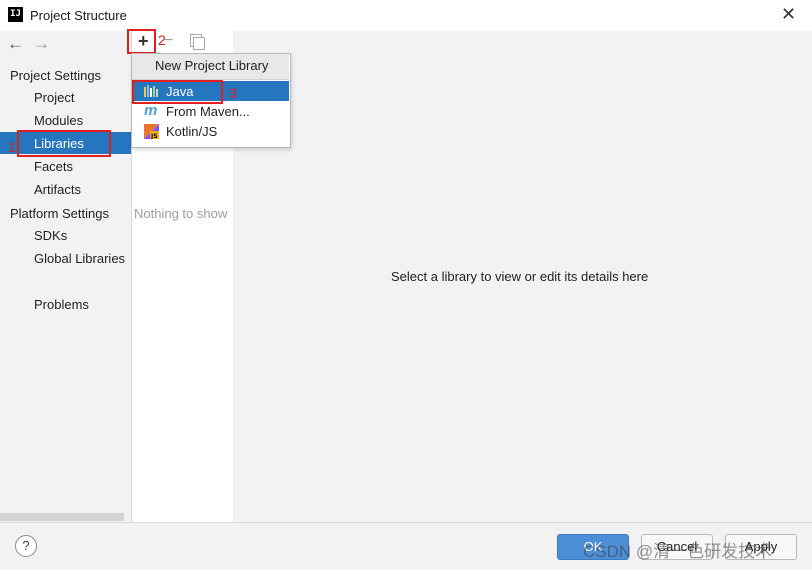  I want to click on sidebar-item-sdks: SDKs, so click(50, 235).